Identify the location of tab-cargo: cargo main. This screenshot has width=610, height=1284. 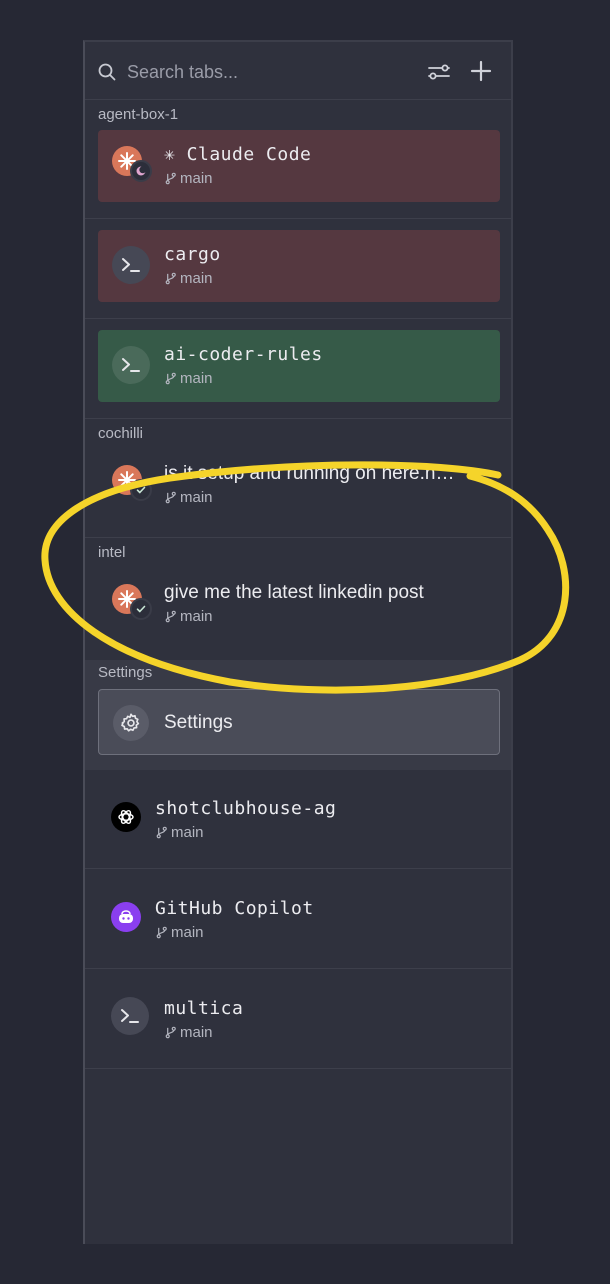
(299, 266).